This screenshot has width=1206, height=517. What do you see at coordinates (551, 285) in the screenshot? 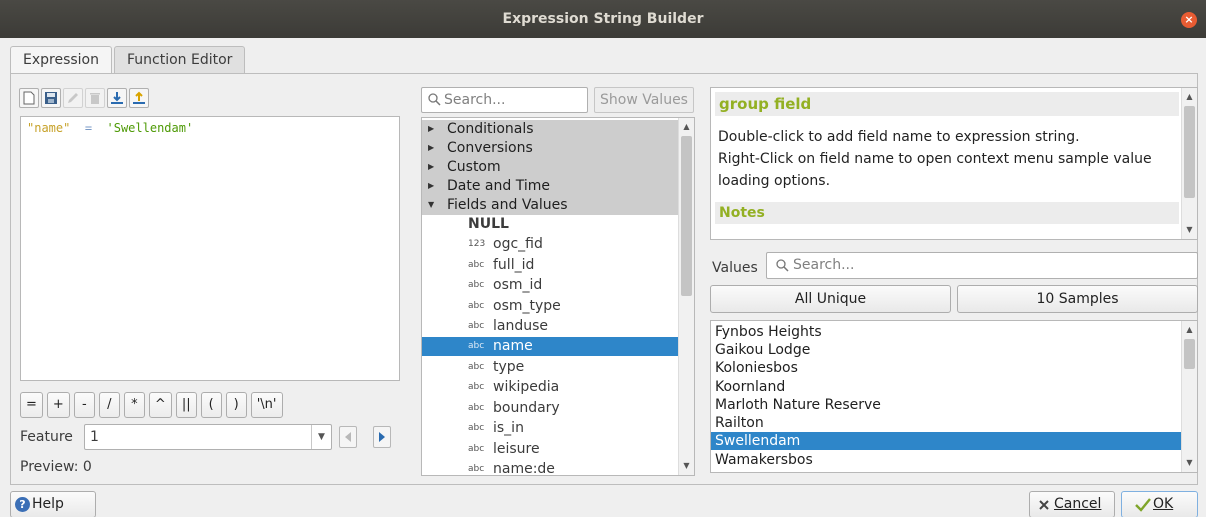
I see `tree-item-field: abc osm_id` at bounding box center [551, 285].